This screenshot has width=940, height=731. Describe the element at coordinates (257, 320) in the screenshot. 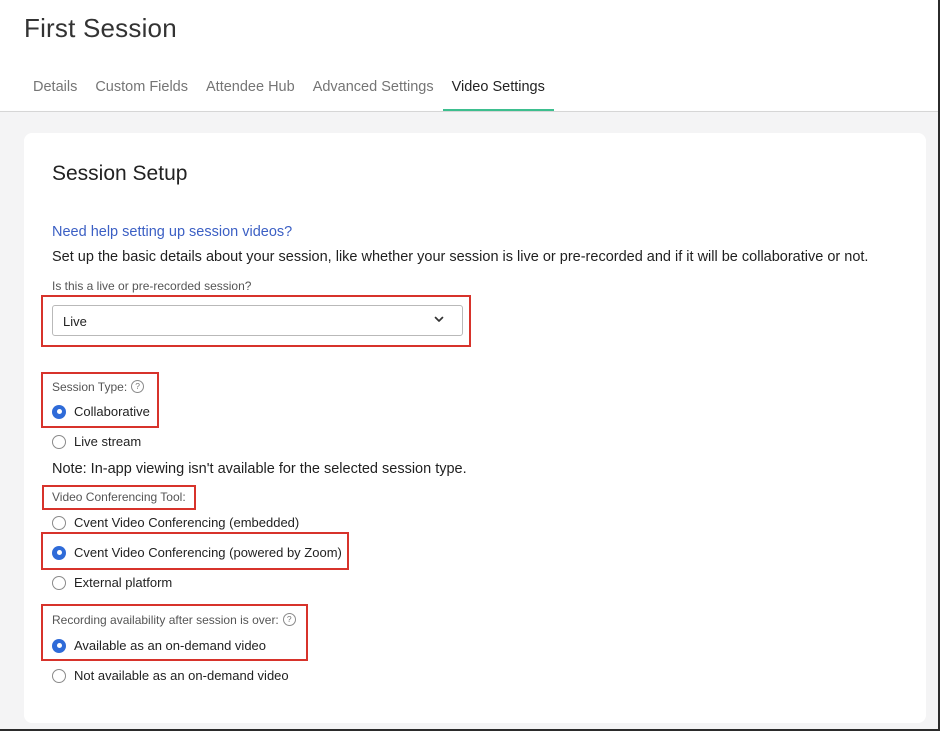

I see `session-mode-select: Live` at that location.